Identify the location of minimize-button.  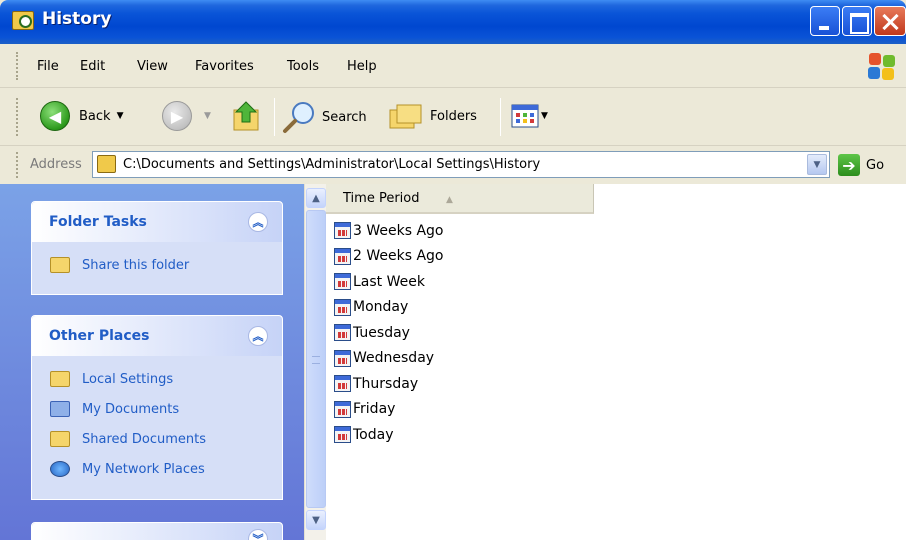
(825, 21).